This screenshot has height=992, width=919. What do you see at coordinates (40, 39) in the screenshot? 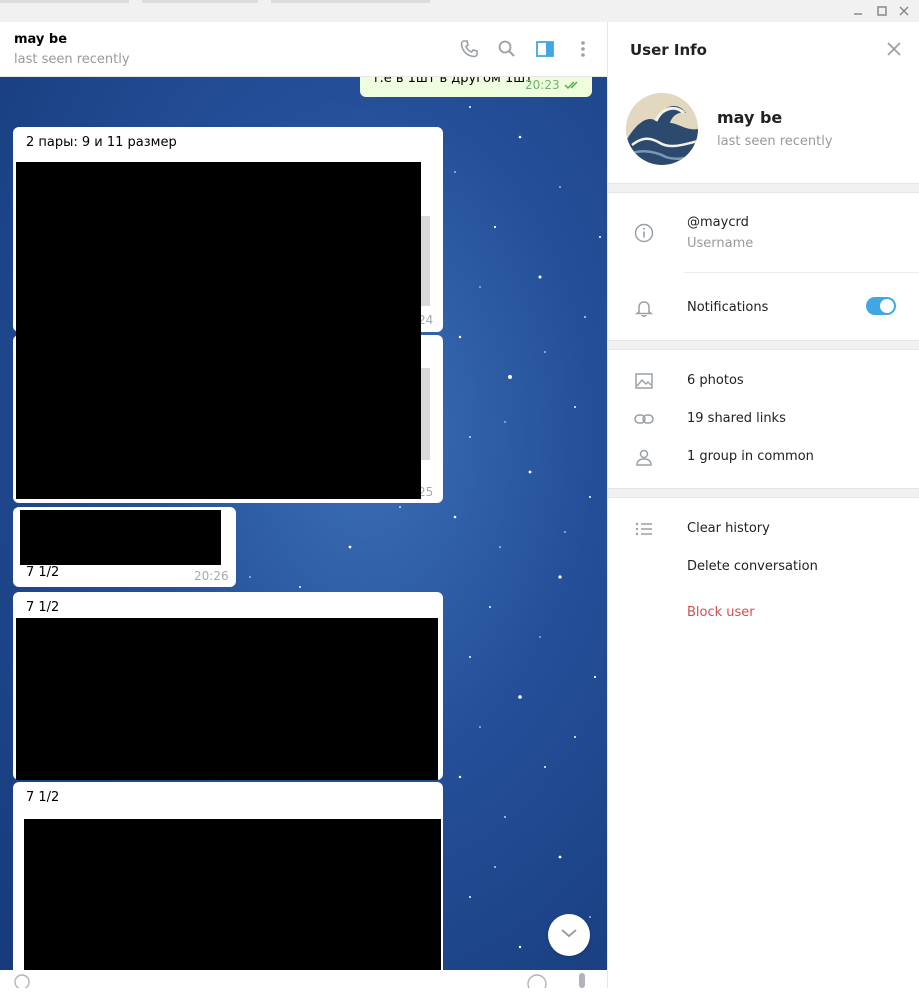
I see `chat-title: may be` at bounding box center [40, 39].